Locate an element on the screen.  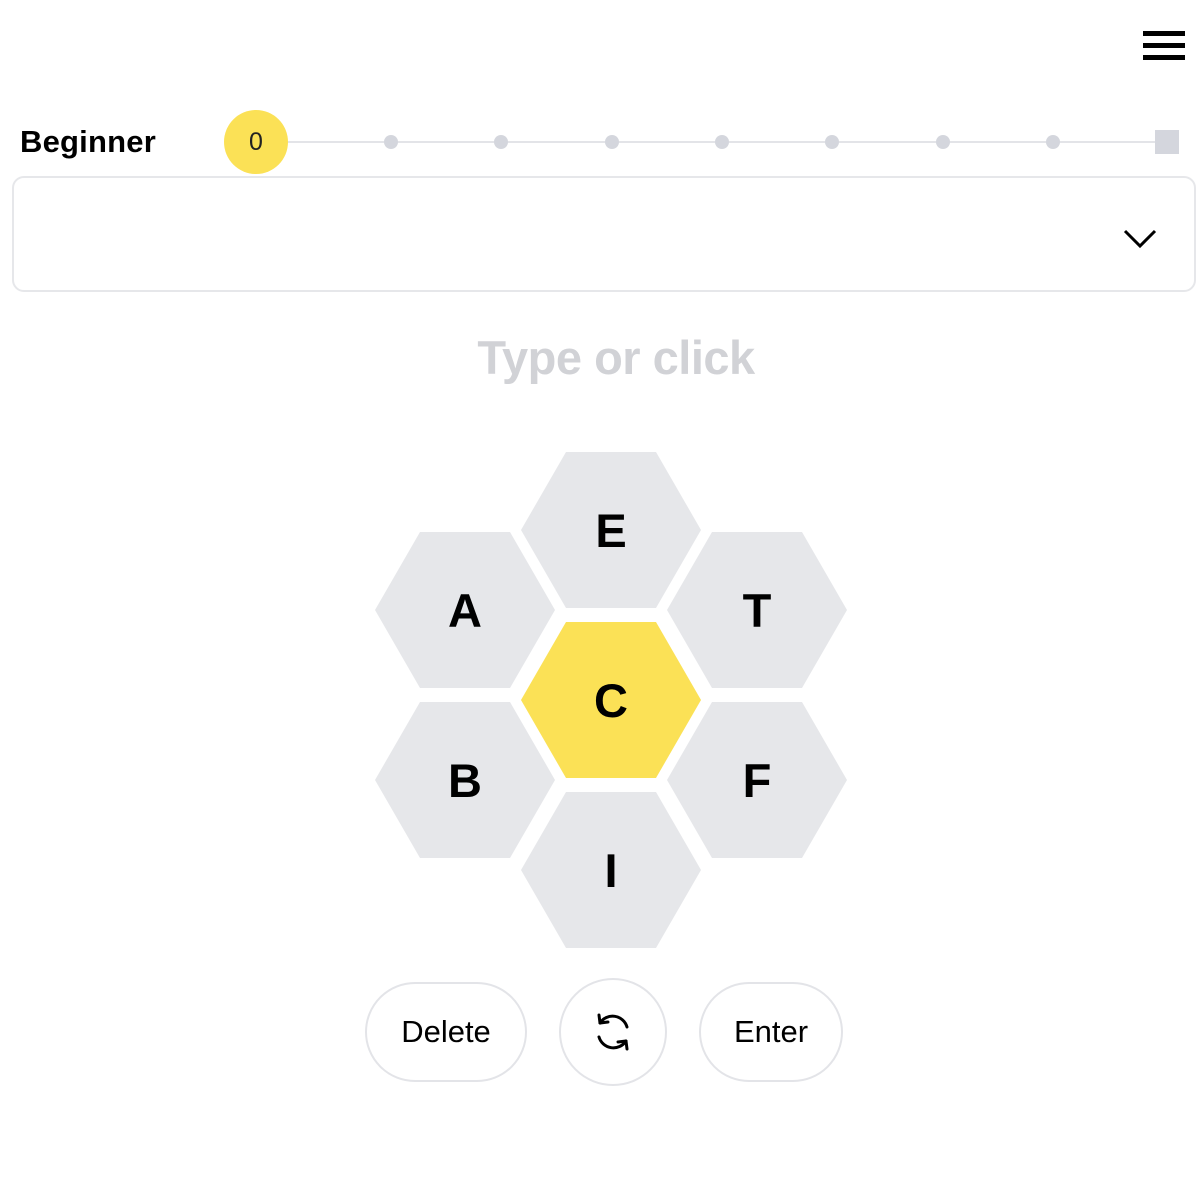
delete-button: Delete is located at coordinates (446, 1032).